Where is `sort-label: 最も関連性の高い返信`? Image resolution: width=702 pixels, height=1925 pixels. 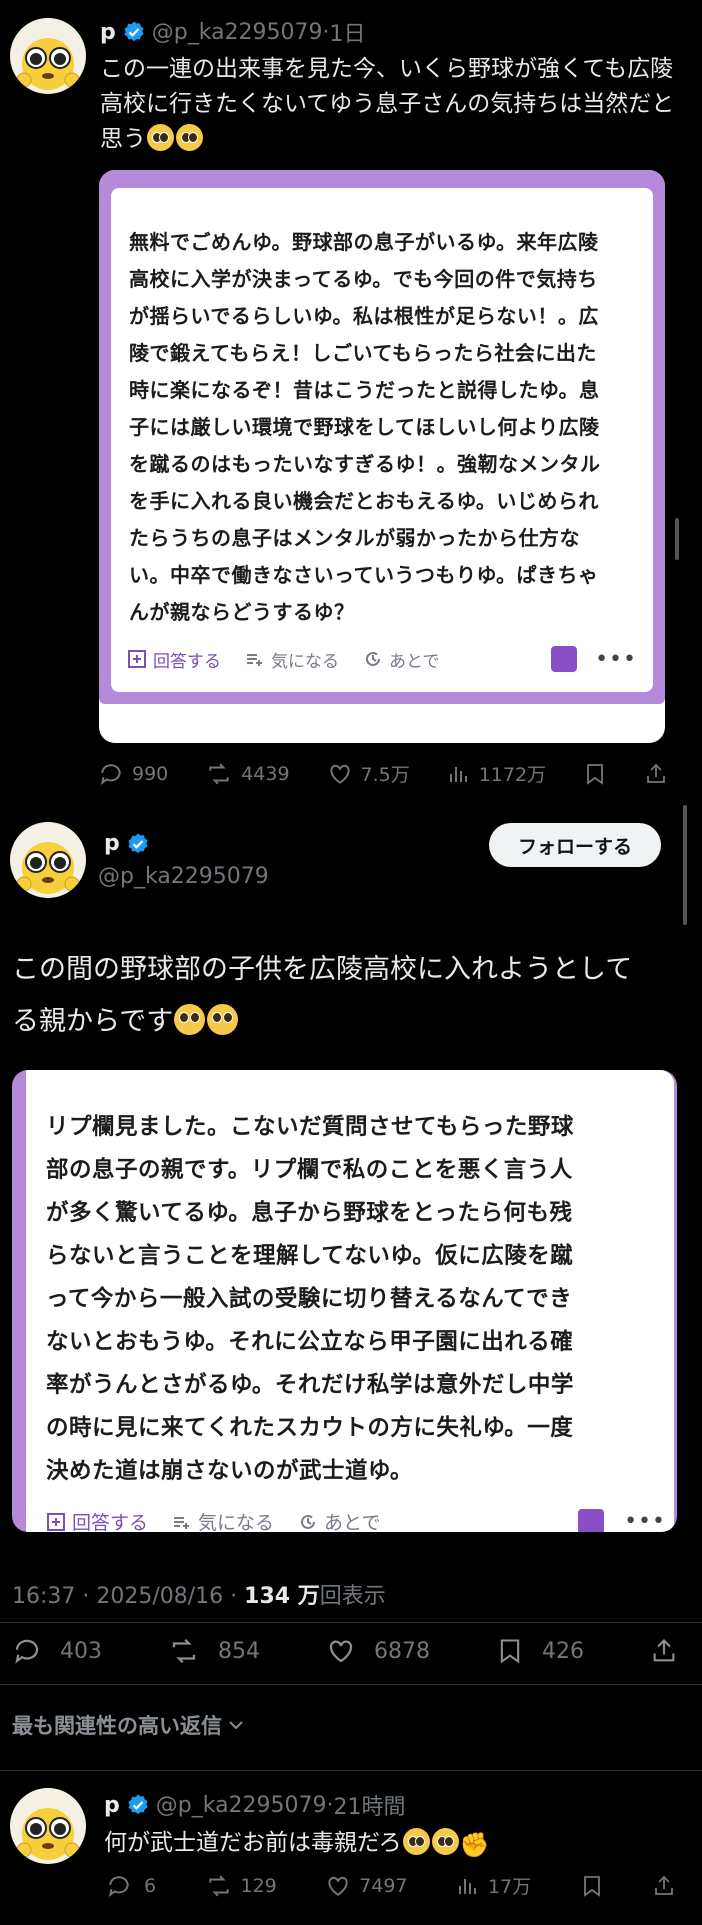
sort-label: 最も関連性の高い返信 is located at coordinates (117, 1726).